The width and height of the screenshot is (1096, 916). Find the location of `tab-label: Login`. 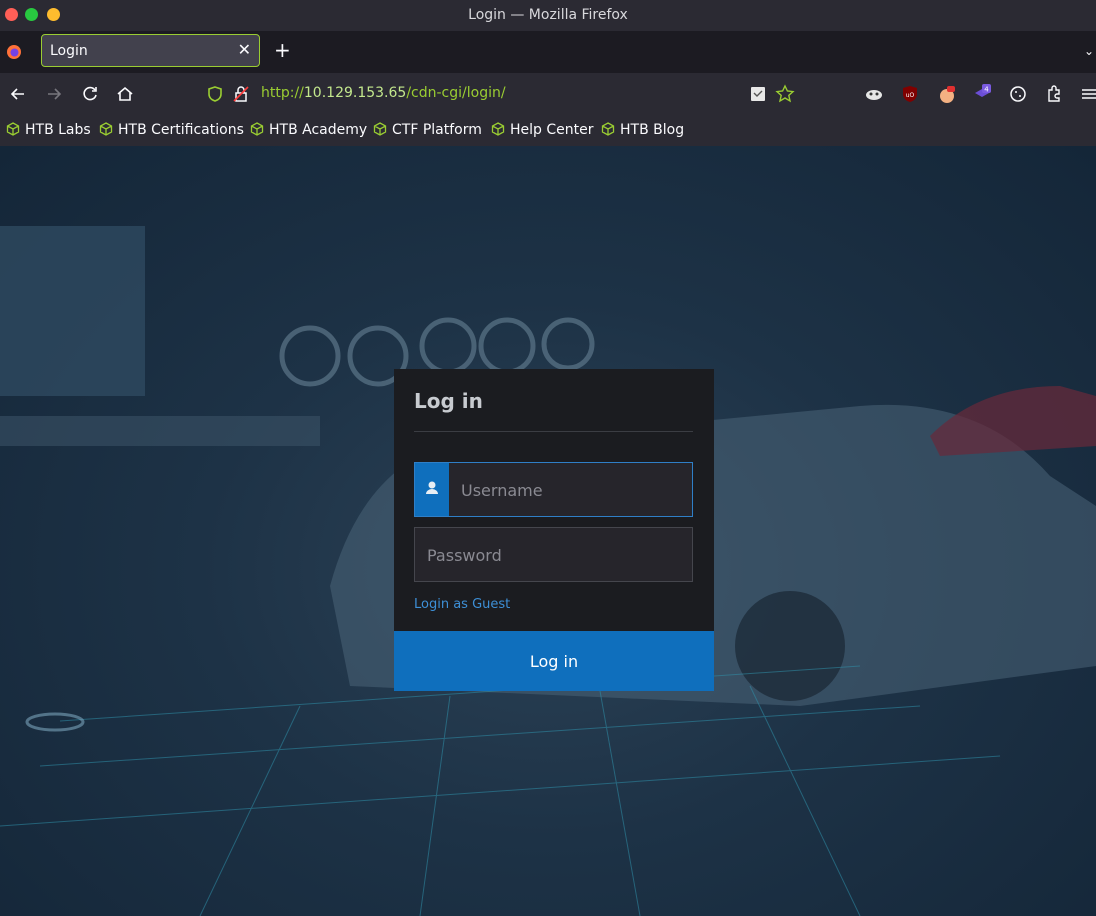

tab-label: Login is located at coordinates (69, 51).